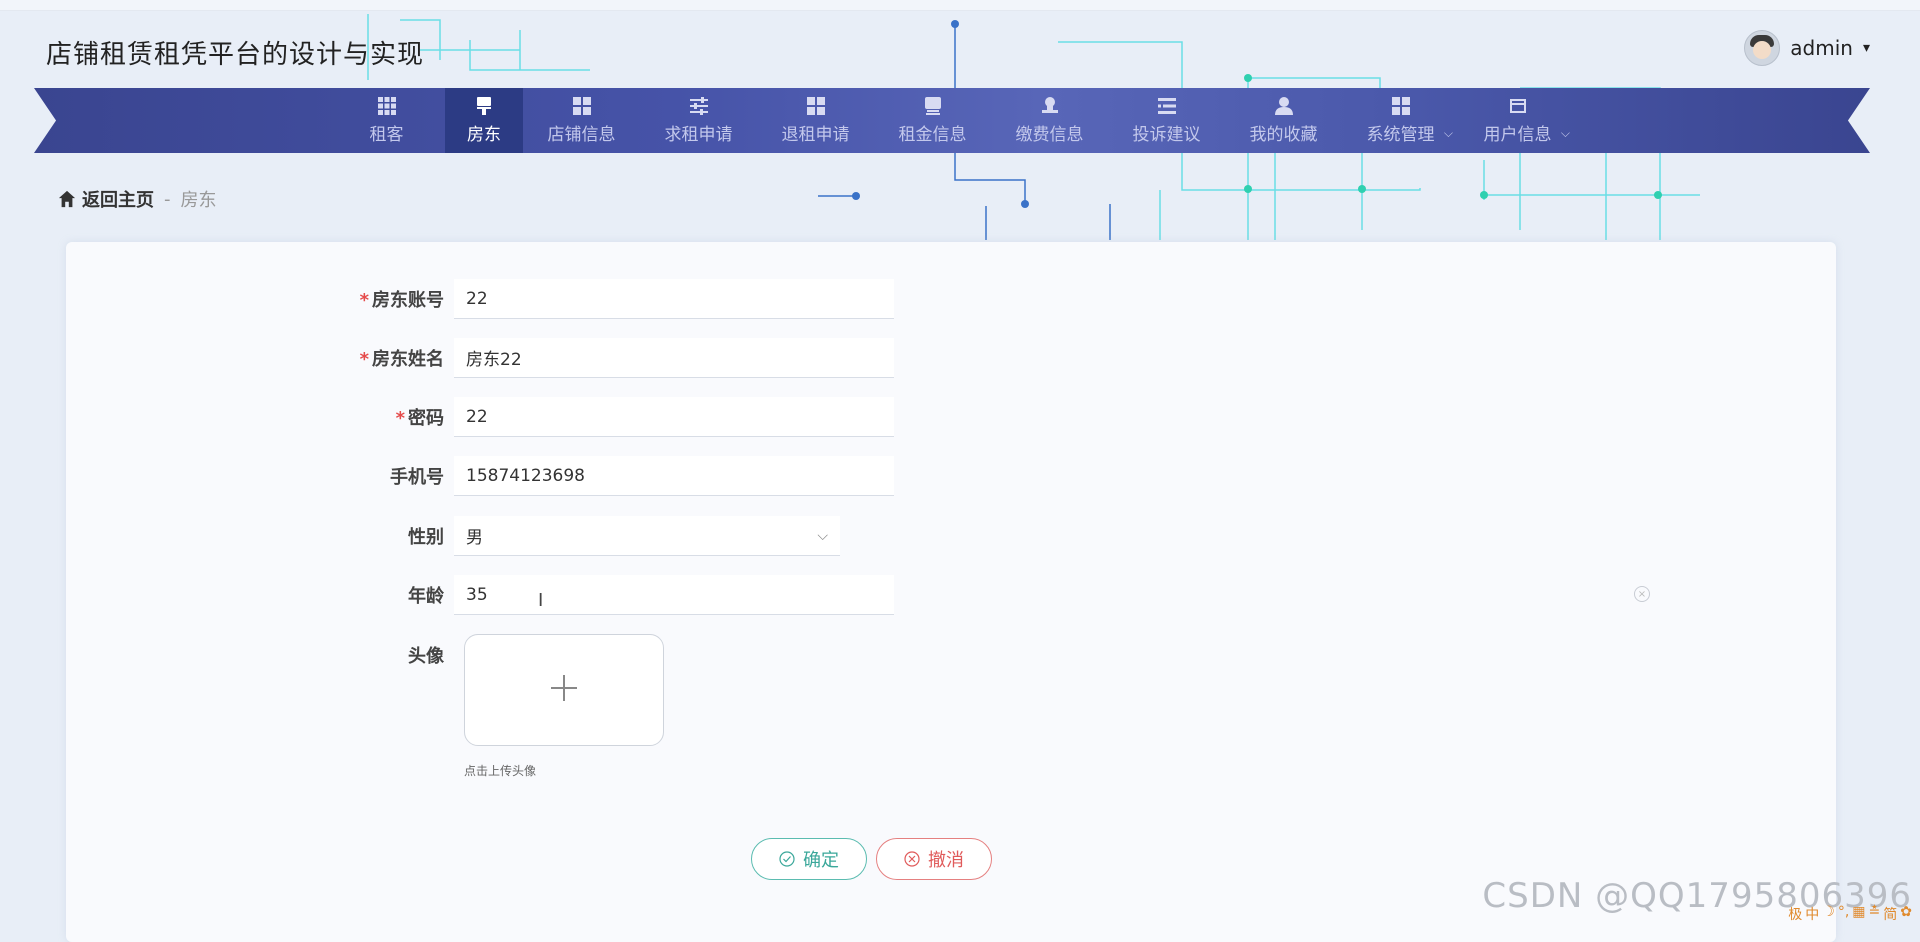  I want to click on list-icon, so click(1167, 106).